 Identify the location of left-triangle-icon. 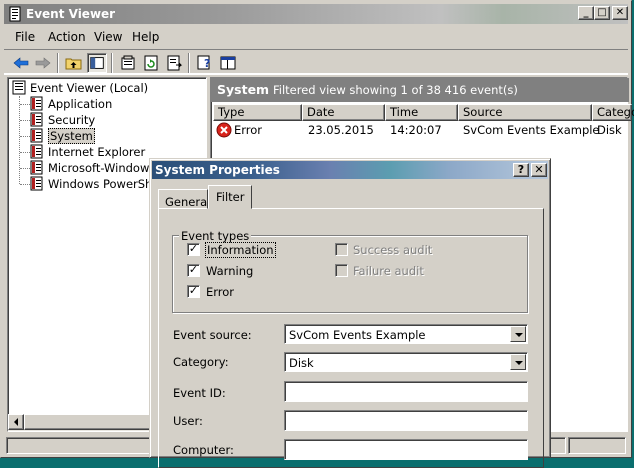
(16, 422).